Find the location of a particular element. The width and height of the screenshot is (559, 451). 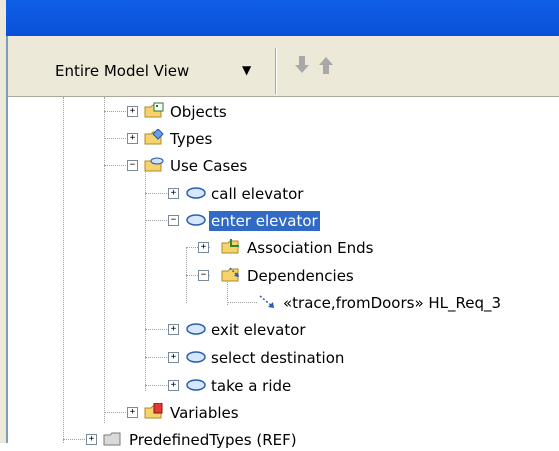

tree-item-label: Association Ends is located at coordinates (310, 248).